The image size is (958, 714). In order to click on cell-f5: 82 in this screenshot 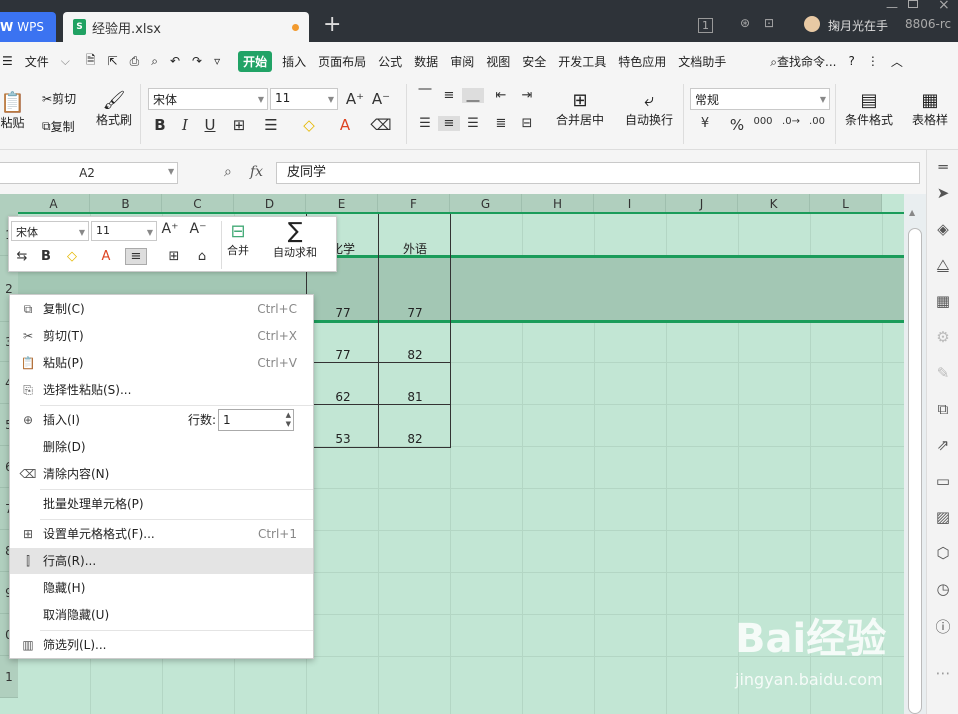, I will do `click(415, 439)`.